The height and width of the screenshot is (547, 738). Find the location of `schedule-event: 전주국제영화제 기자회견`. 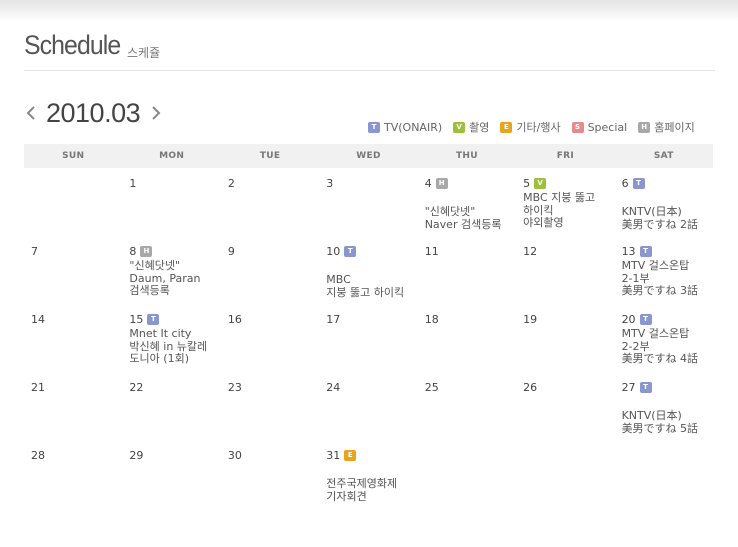

schedule-event: 전주국제영화제 기자회견 is located at coordinates (371, 490).